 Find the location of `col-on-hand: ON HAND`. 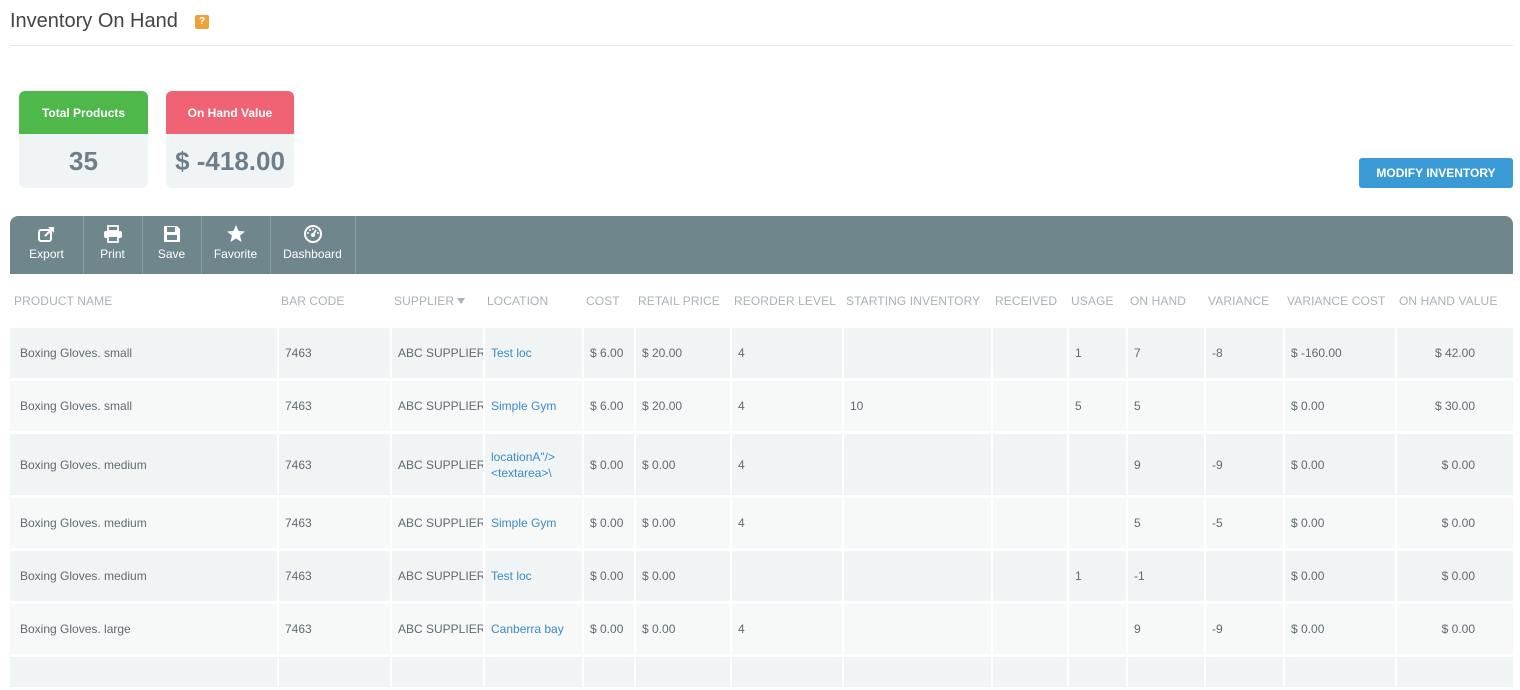

col-on-hand: ON HAND is located at coordinates (1165, 301).